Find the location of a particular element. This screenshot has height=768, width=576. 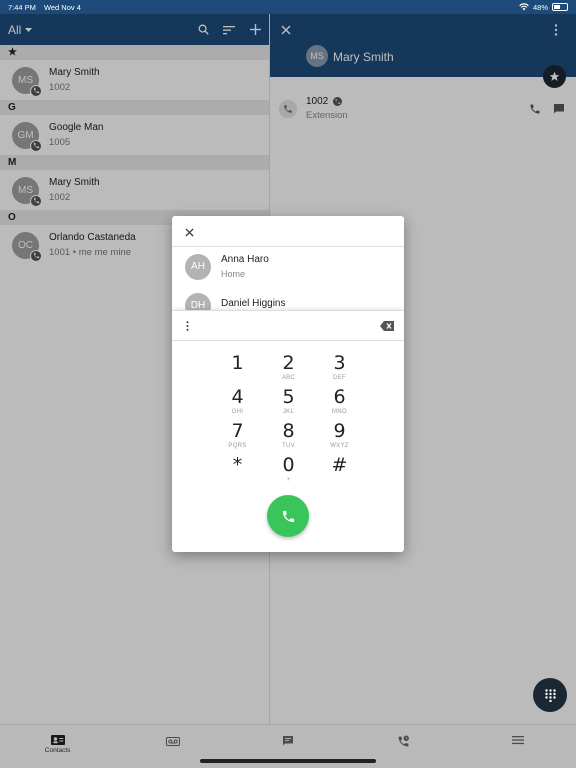

key-4: 4 GHI is located at coordinates (237, 404).